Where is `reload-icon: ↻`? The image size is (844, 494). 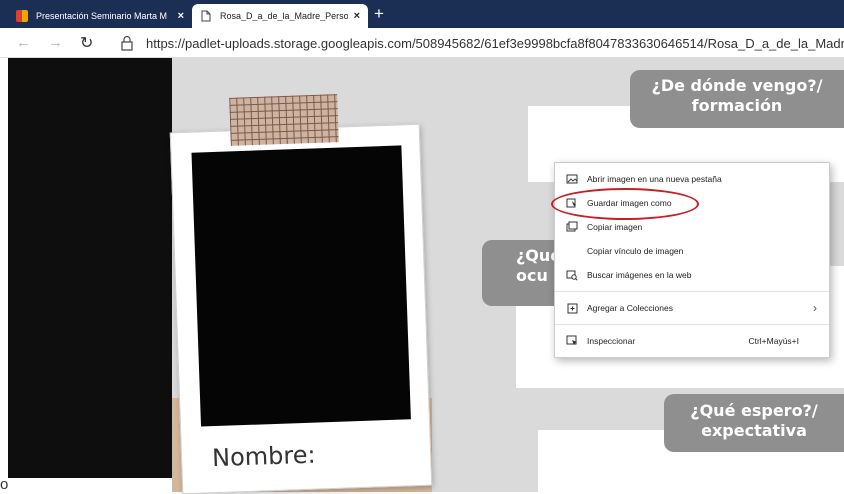 reload-icon: ↻ is located at coordinates (86, 43).